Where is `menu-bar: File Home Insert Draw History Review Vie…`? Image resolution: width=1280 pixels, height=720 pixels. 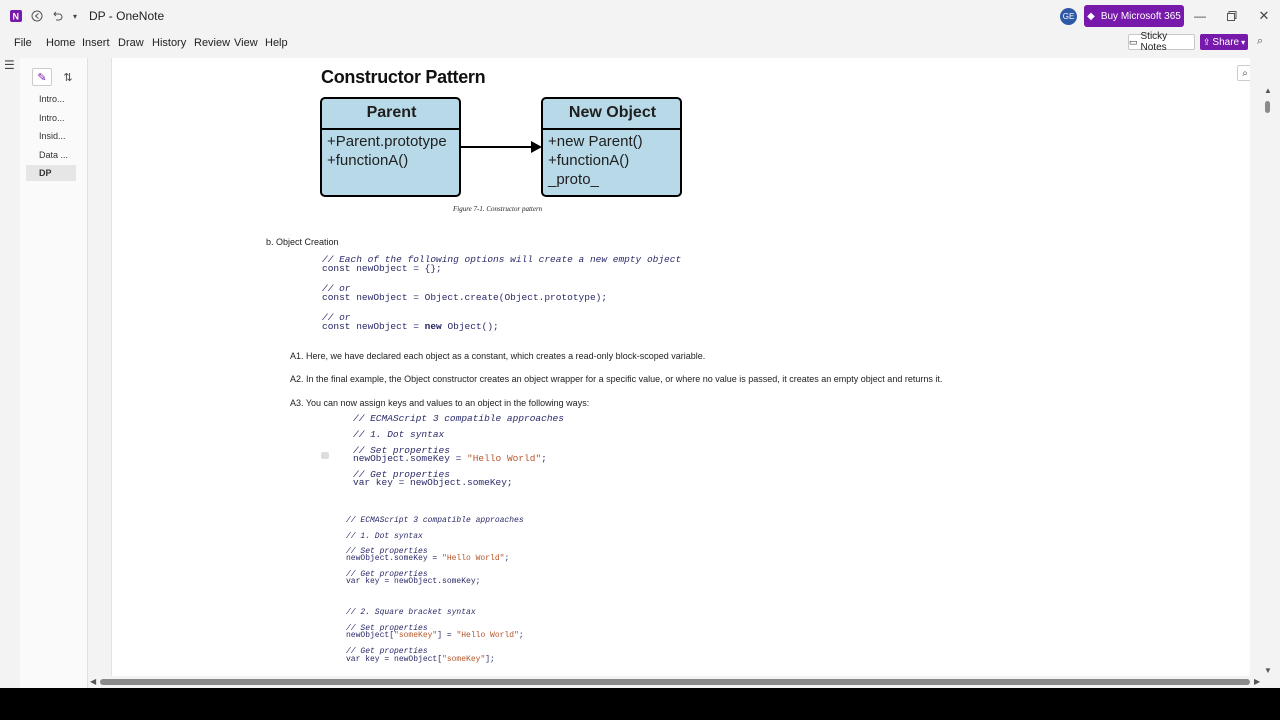 menu-bar: File Home Insert Draw History Review Vie… is located at coordinates (640, 43).